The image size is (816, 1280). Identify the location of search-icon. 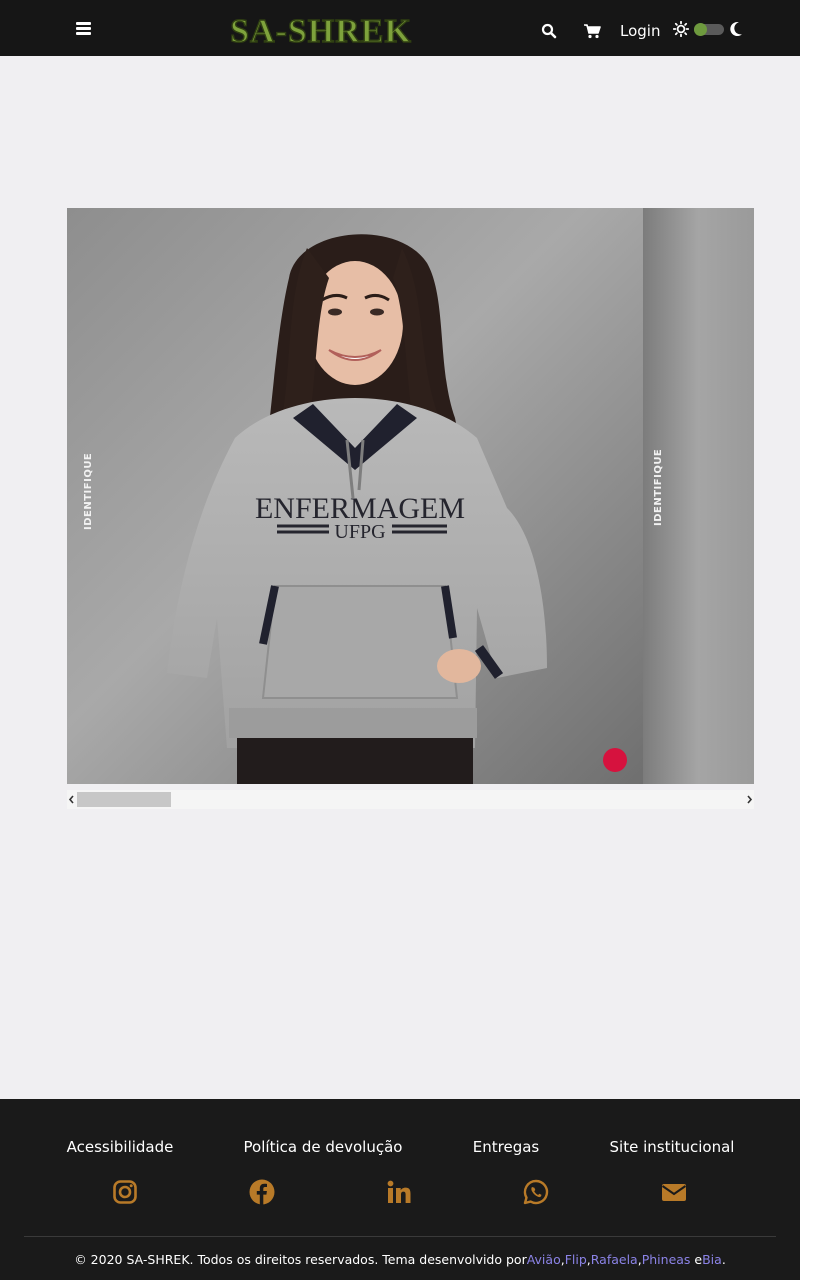
(549, 31).